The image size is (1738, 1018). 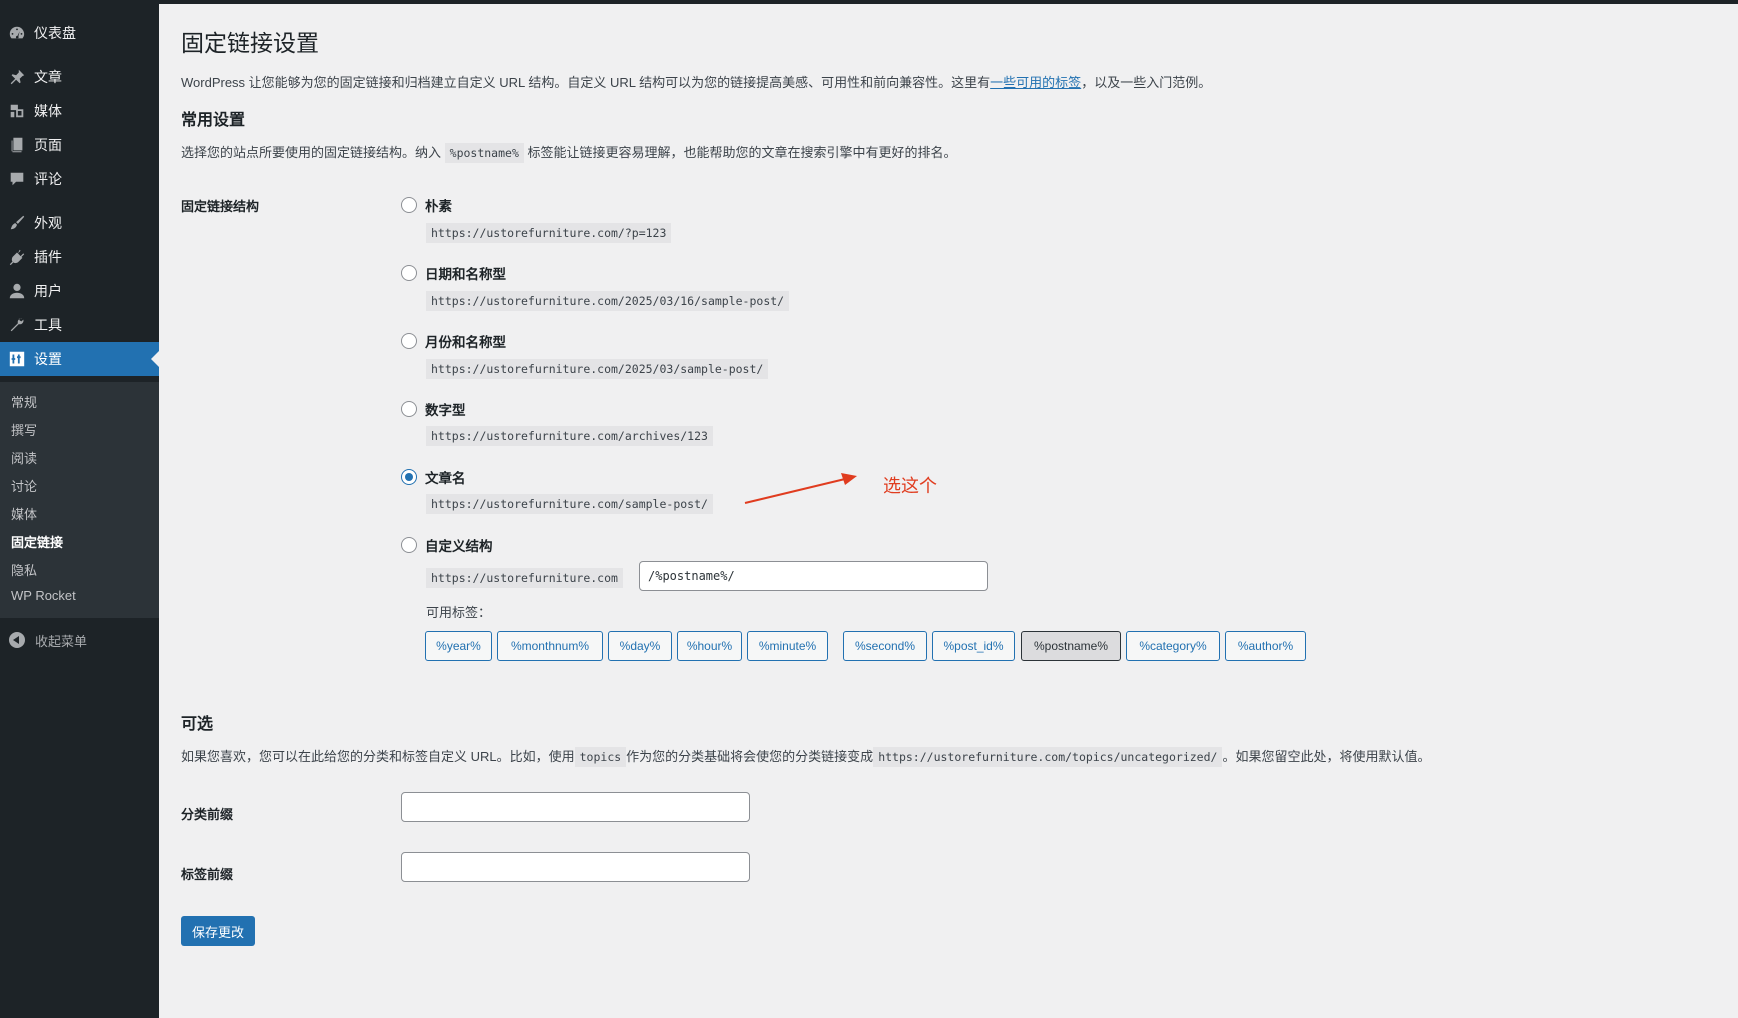 I want to click on optional-heading: 可选, so click(x=197, y=724).